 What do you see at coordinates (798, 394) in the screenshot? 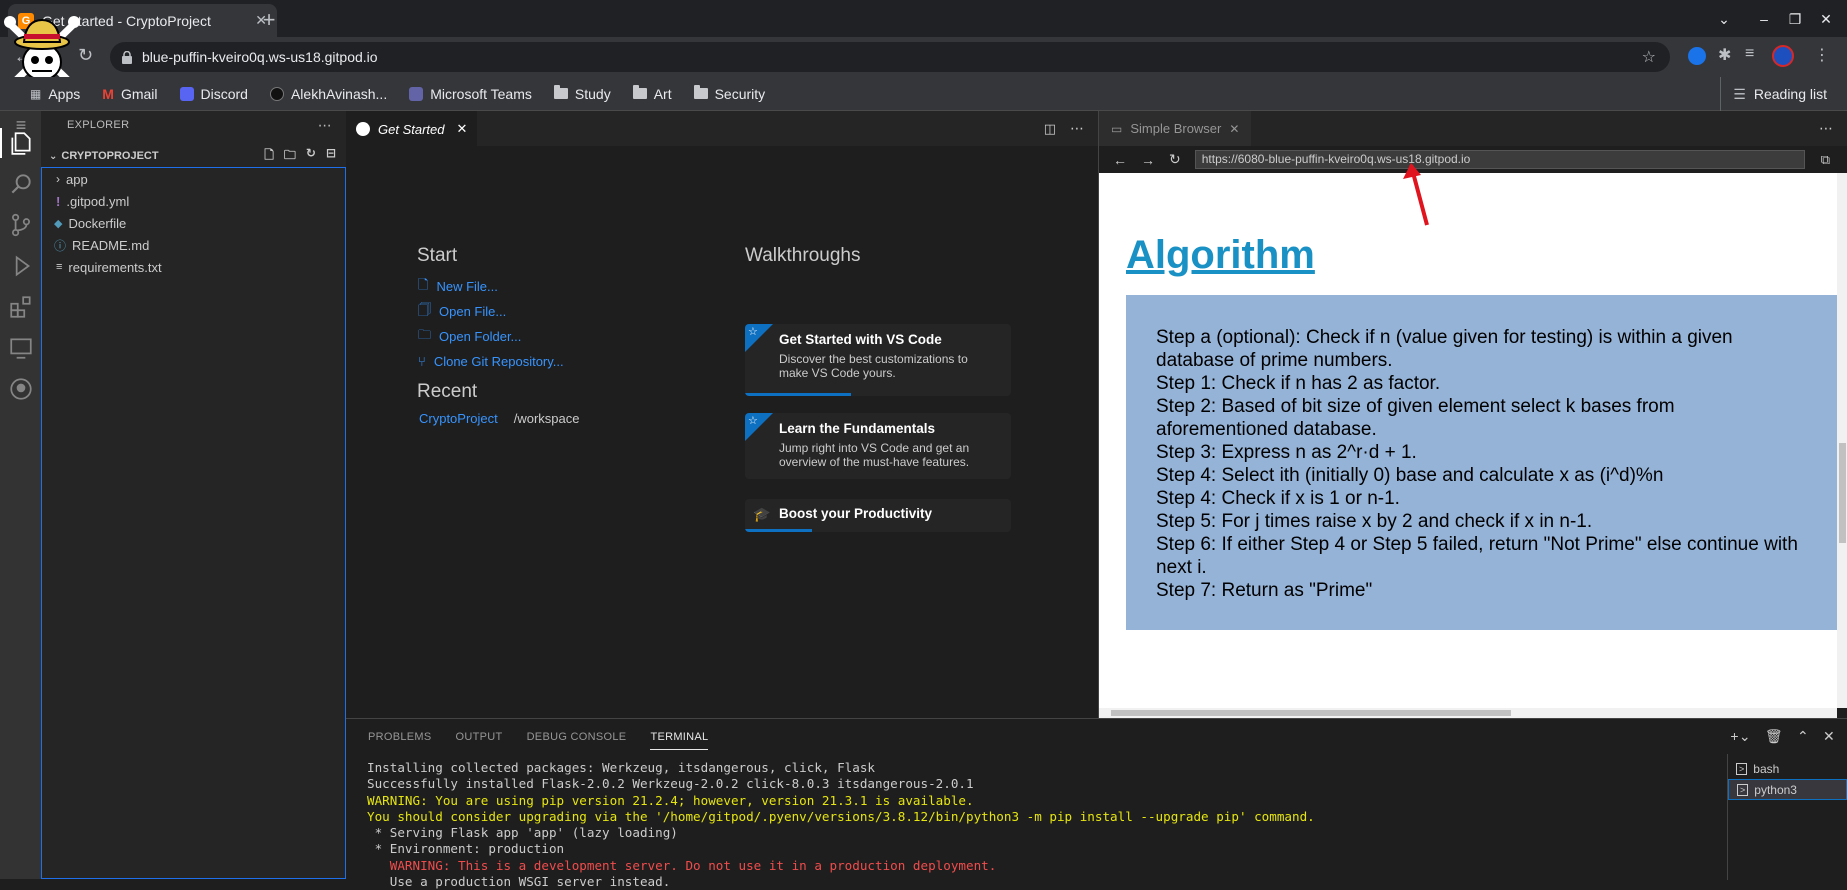
I see `walkthrough-progress` at bounding box center [798, 394].